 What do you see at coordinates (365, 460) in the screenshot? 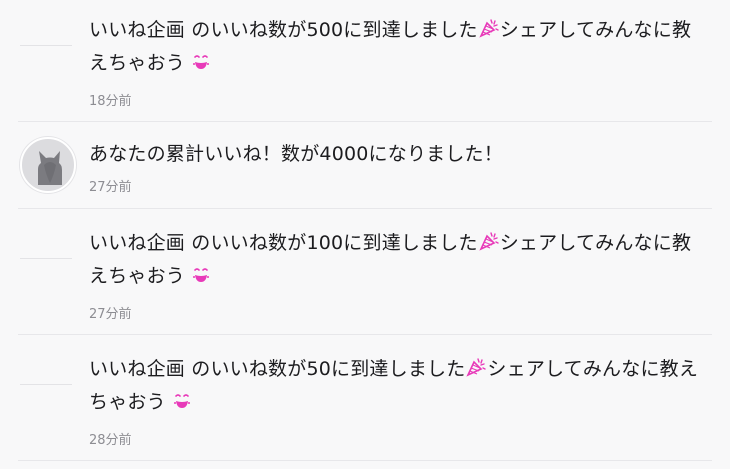
I see `divider` at bounding box center [365, 460].